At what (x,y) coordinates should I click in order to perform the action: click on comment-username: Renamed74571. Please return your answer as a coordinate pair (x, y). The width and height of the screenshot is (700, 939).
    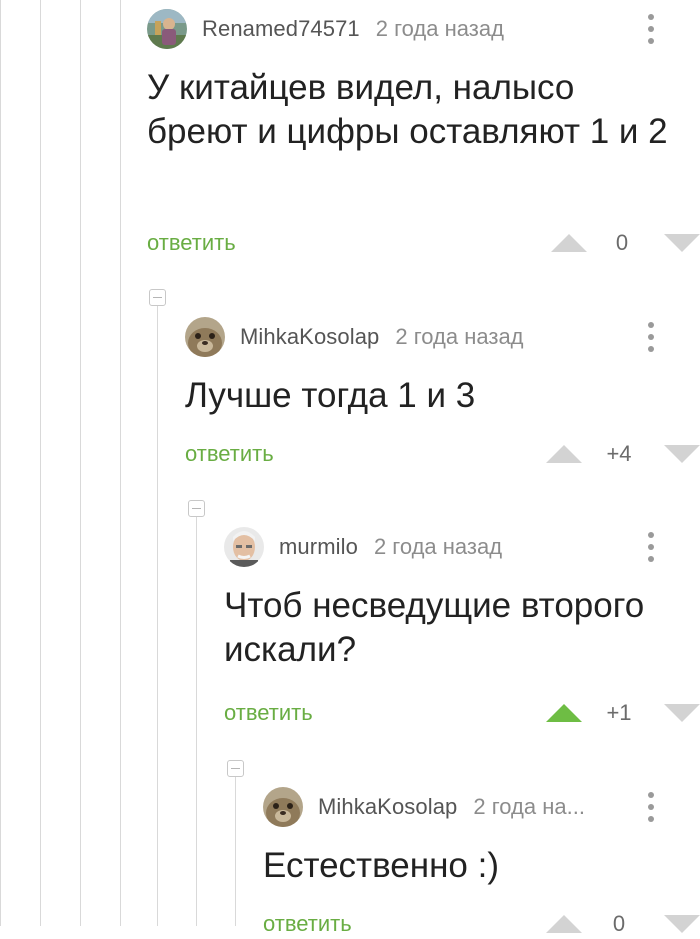
    Looking at the image, I should click on (281, 29).